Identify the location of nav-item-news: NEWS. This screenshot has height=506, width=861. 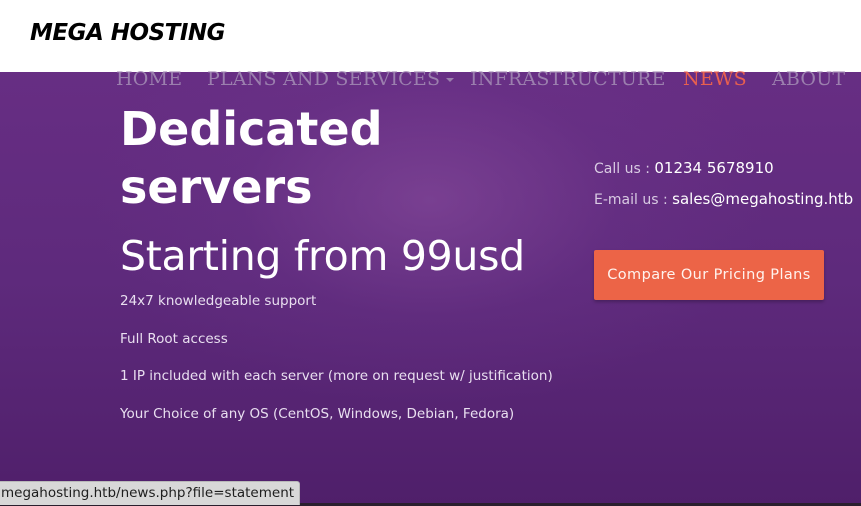
(715, 79).